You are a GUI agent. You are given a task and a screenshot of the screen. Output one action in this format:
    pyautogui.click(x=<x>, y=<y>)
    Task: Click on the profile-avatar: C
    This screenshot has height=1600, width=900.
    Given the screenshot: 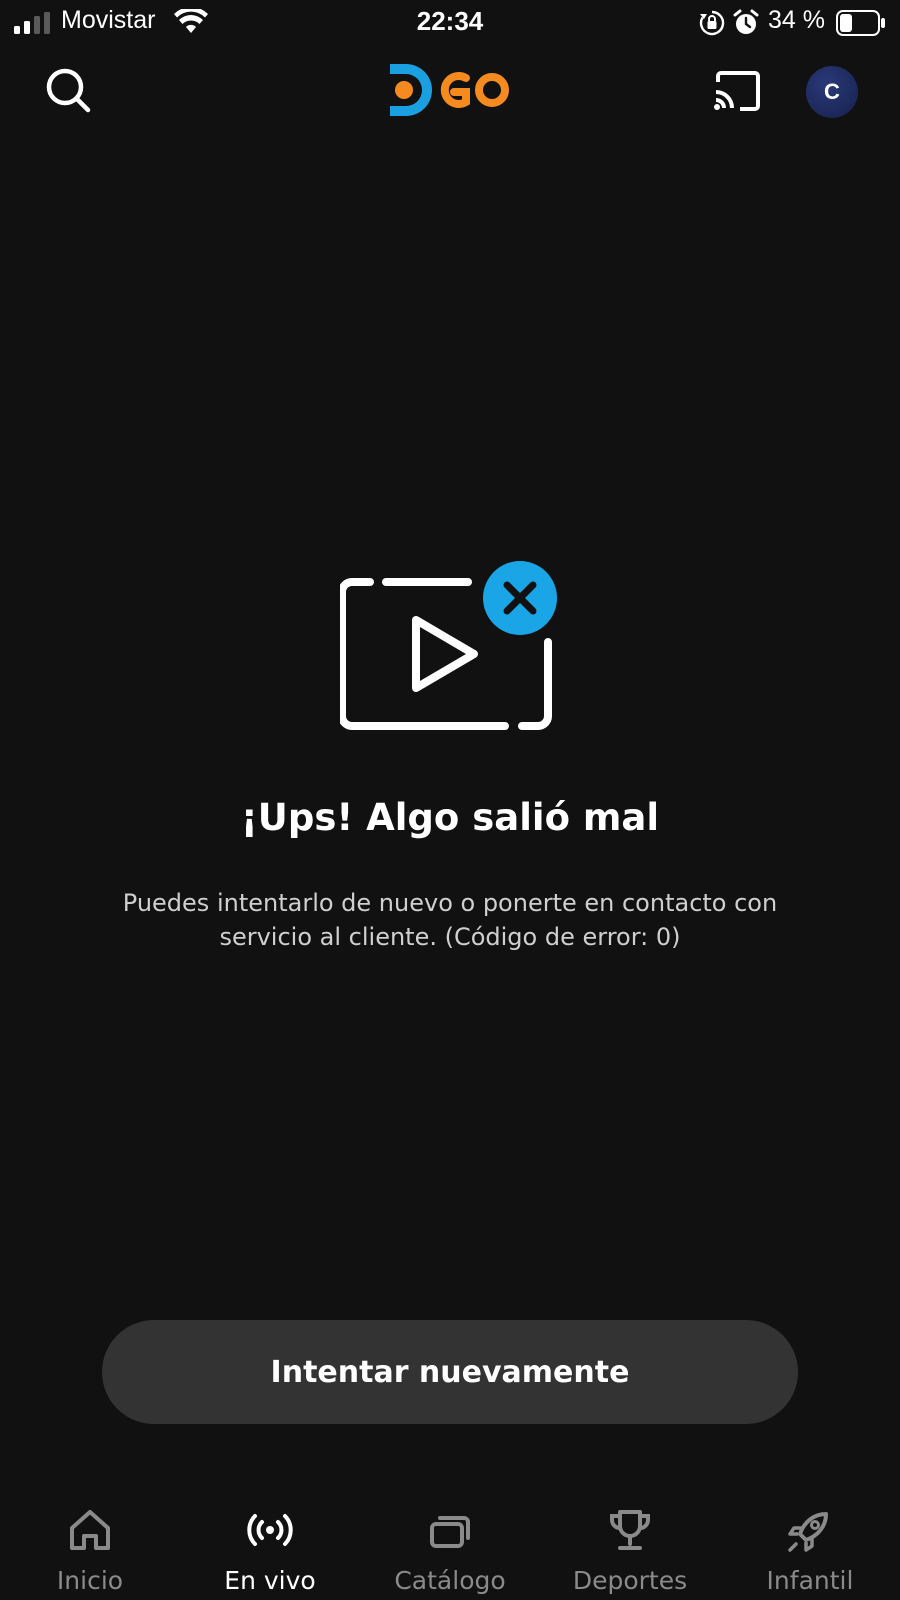 What is the action you would take?
    pyautogui.click(x=832, y=92)
    